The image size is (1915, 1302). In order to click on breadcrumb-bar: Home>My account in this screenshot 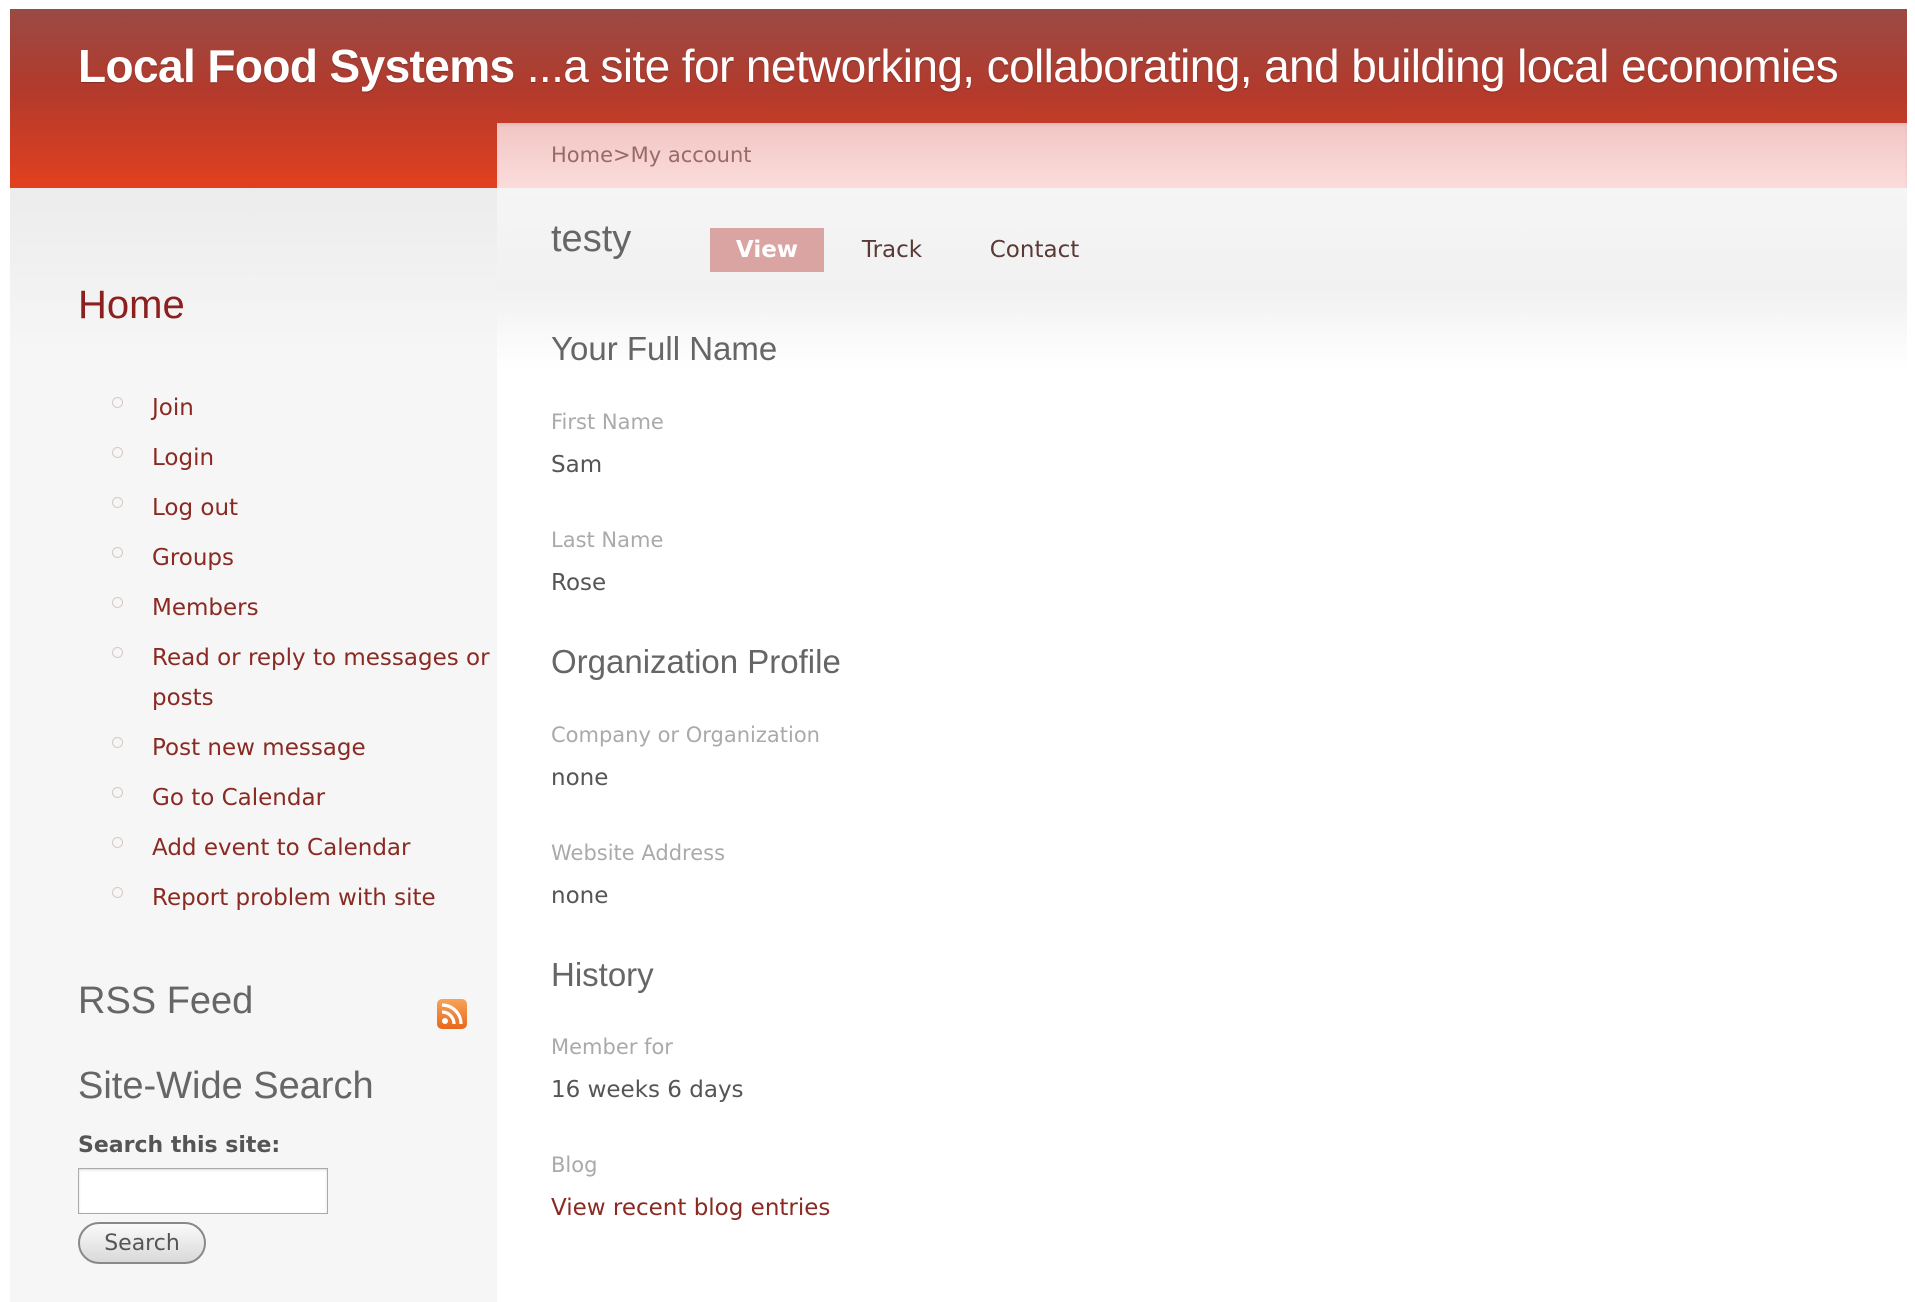, I will do `click(1202, 155)`.